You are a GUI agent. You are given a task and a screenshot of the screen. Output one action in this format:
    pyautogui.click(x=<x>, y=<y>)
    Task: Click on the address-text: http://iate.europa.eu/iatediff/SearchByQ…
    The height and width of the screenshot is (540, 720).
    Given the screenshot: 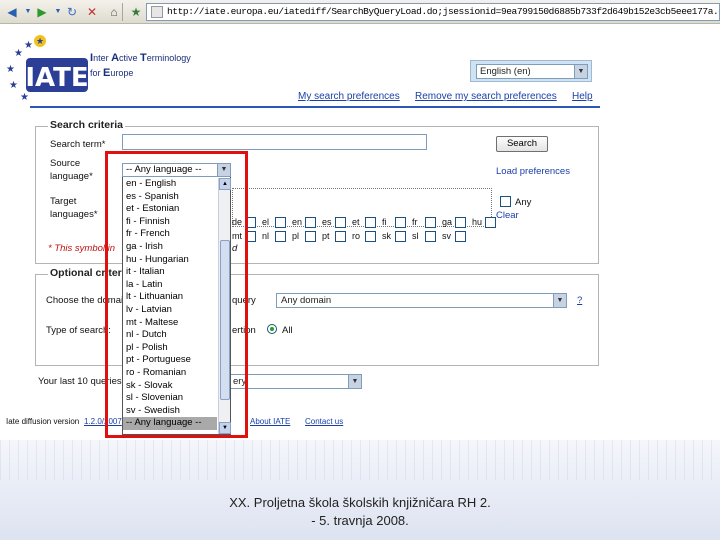 What is the action you would take?
    pyautogui.click(x=443, y=11)
    